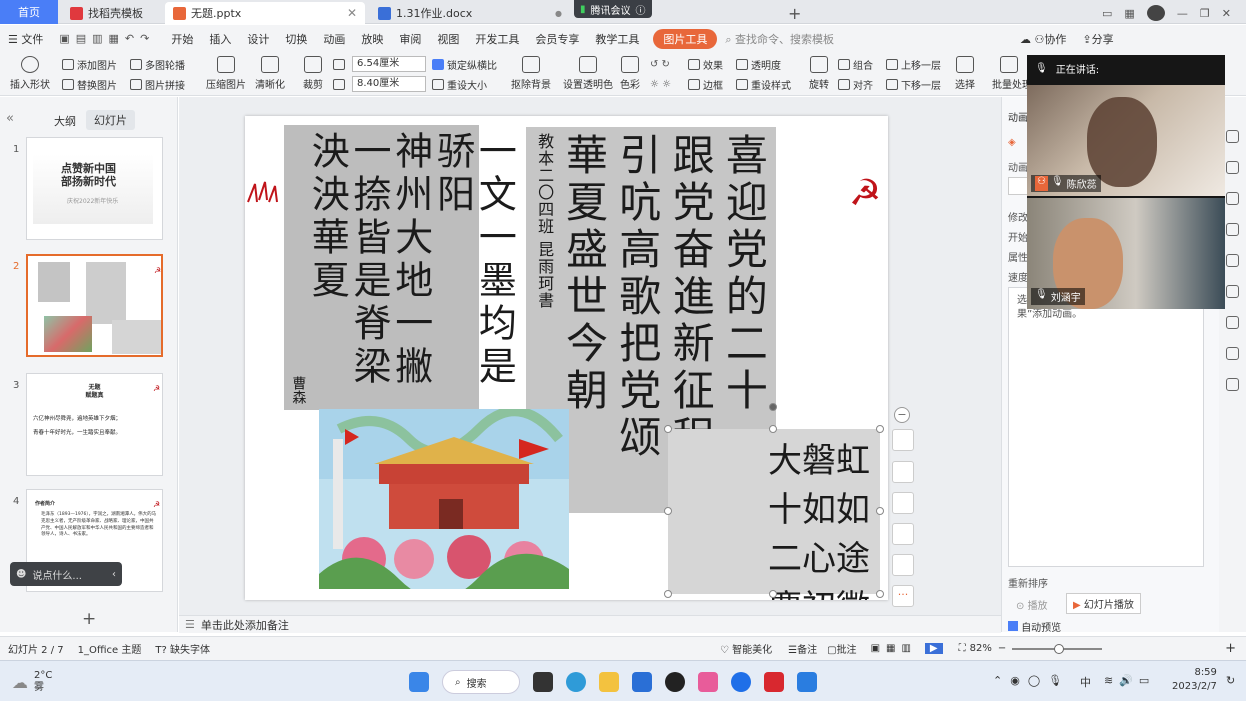  Describe the element at coordinates (389, 84) in the screenshot. I see `width-input: 8.40厘米` at that location.